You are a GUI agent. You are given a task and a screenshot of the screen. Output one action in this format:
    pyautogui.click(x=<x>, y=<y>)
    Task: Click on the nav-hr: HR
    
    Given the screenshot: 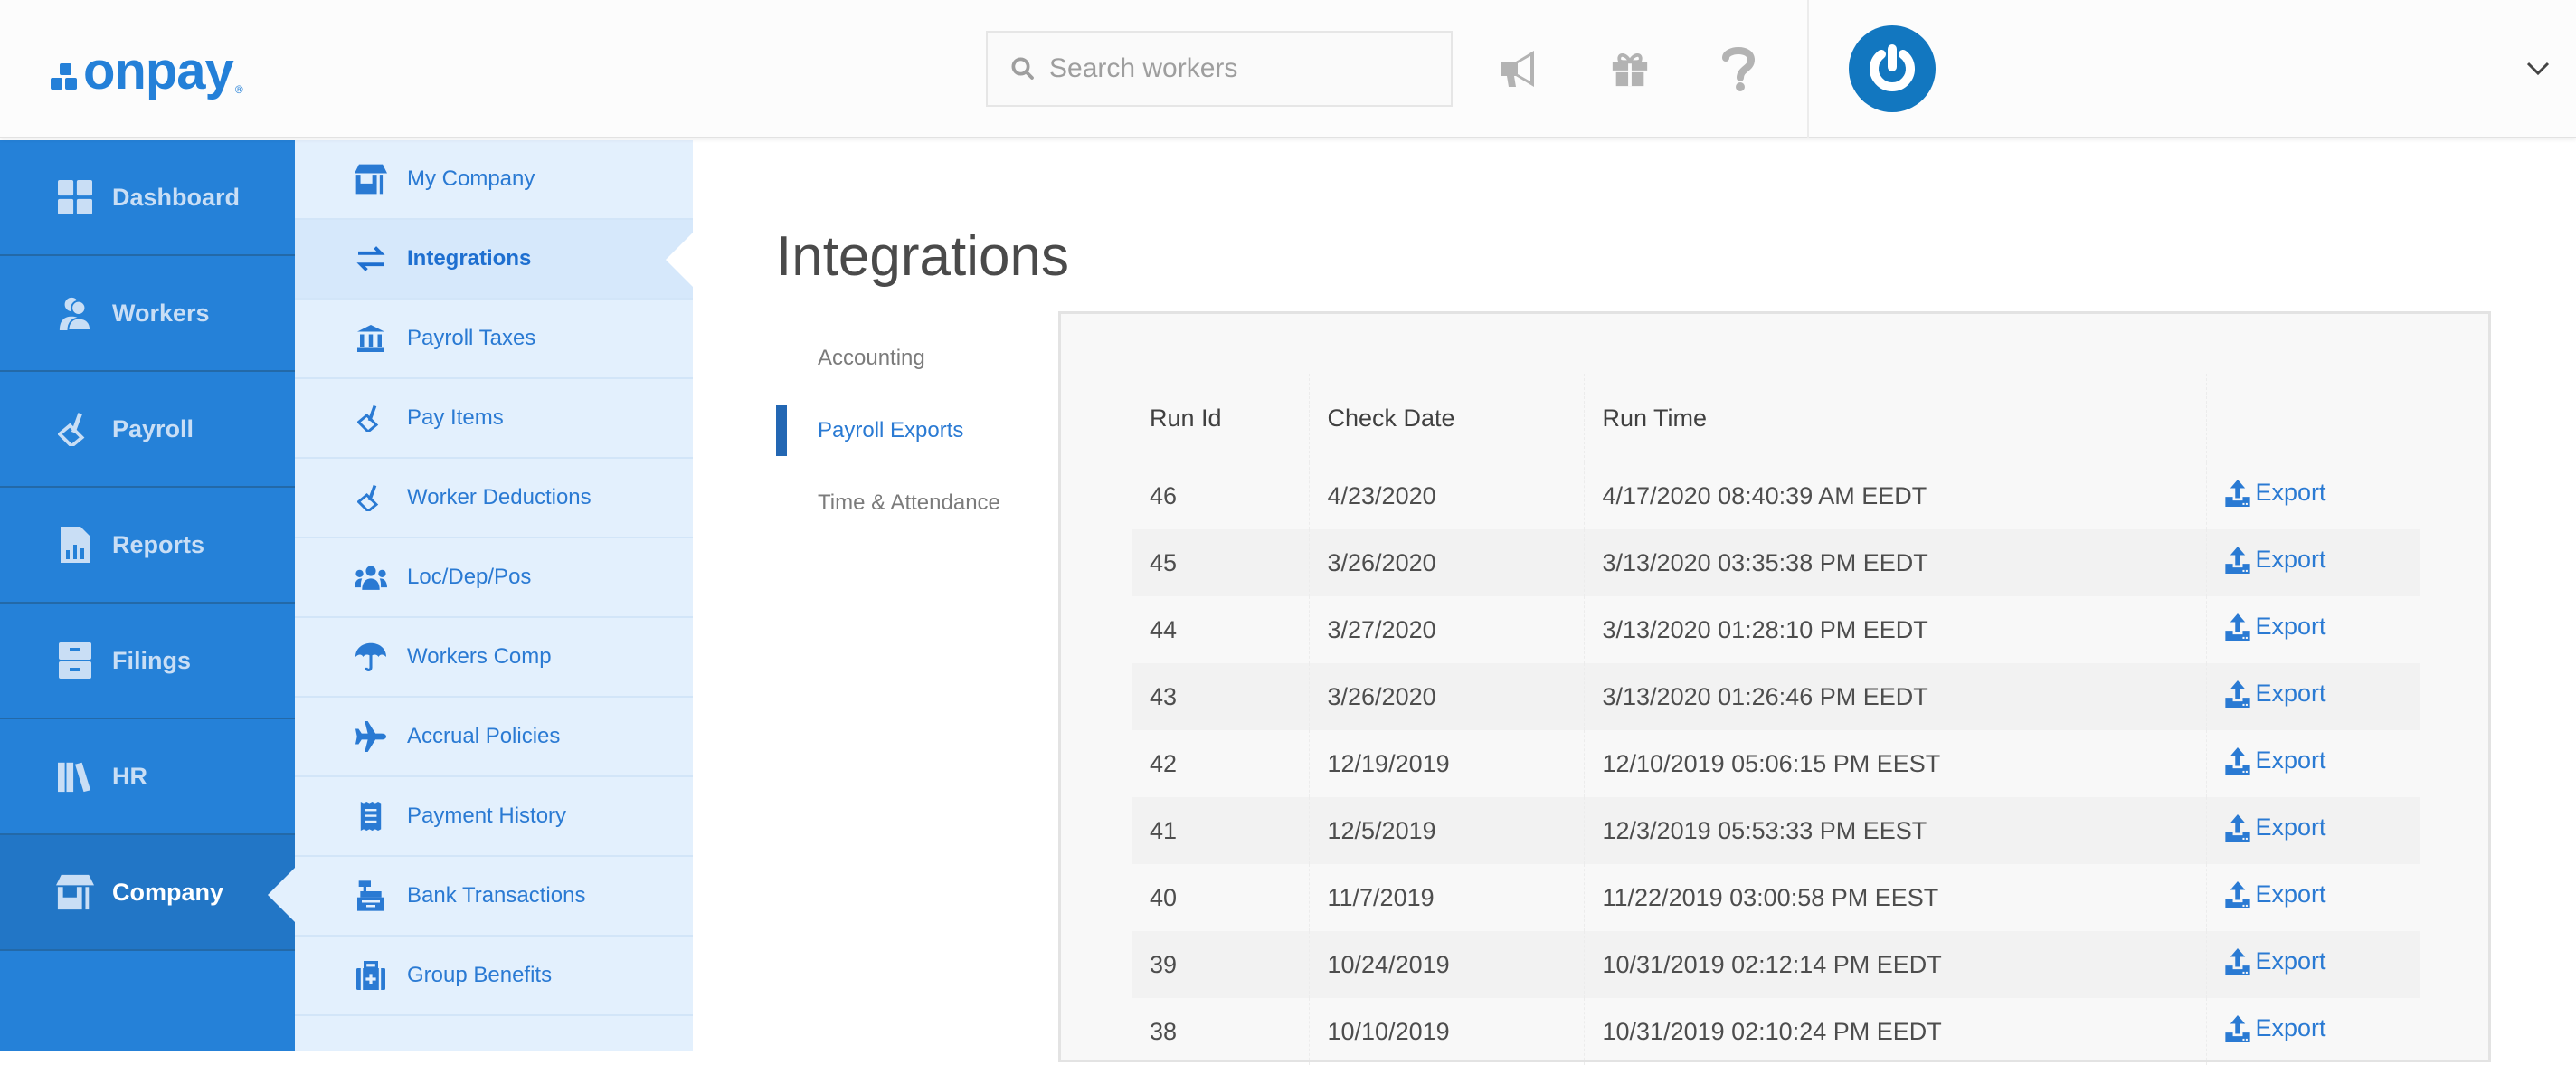 What is the action you would take?
    pyautogui.click(x=148, y=777)
    